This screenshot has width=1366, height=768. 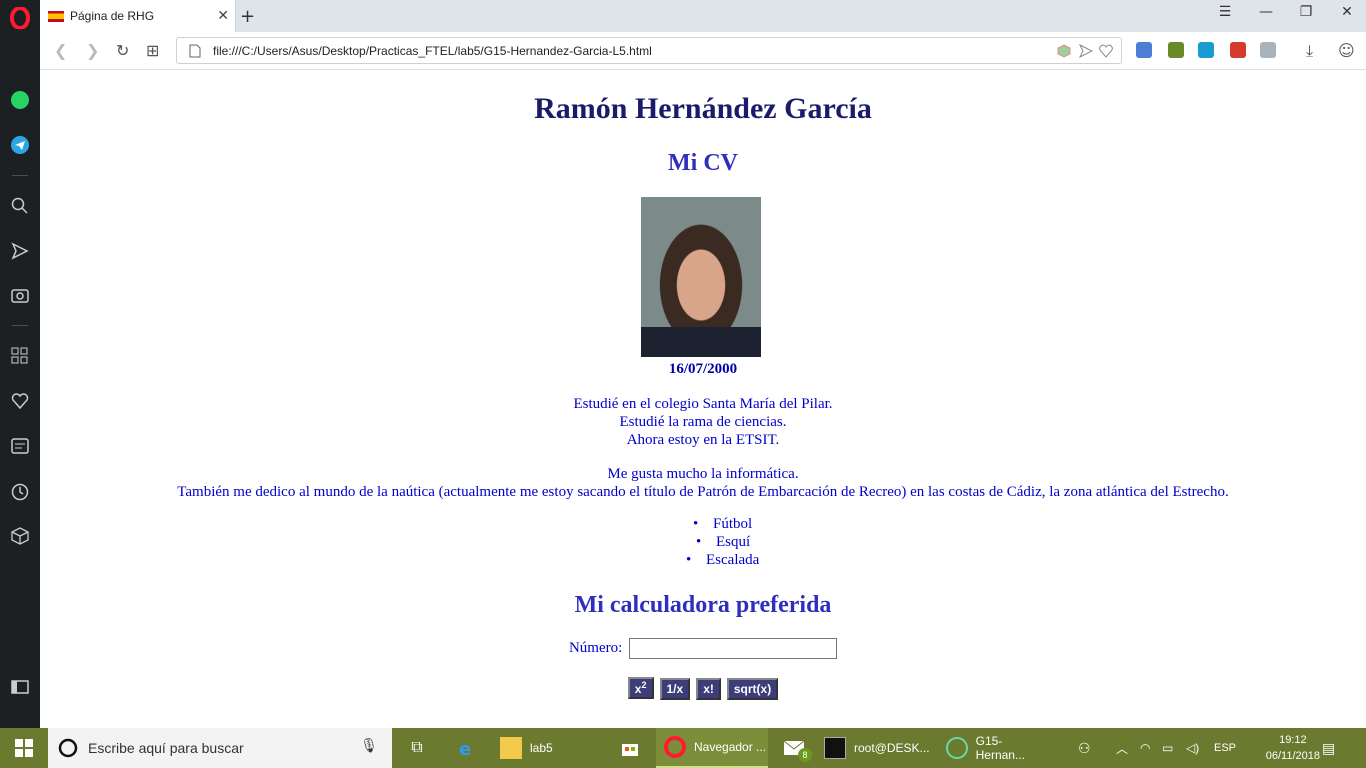 I want to click on cv-heading: Mi CV, so click(x=703, y=163).